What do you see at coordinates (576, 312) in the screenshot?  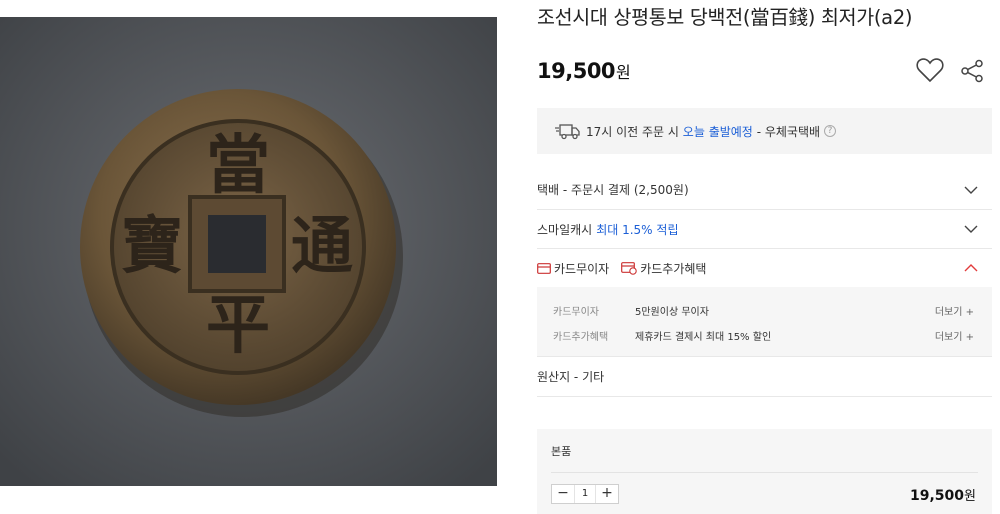 I see `card-detail-label: 카드무이자` at bounding box center [576, 312].